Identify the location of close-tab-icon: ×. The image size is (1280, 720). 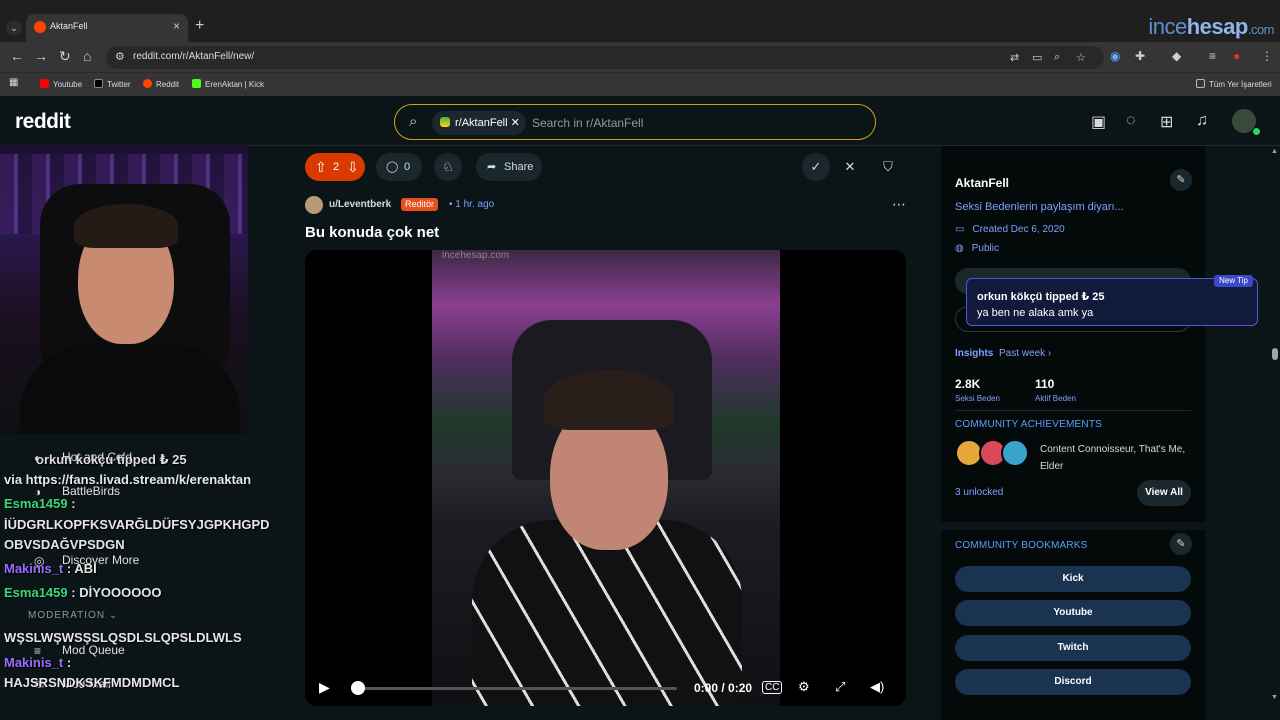
(176, 26).